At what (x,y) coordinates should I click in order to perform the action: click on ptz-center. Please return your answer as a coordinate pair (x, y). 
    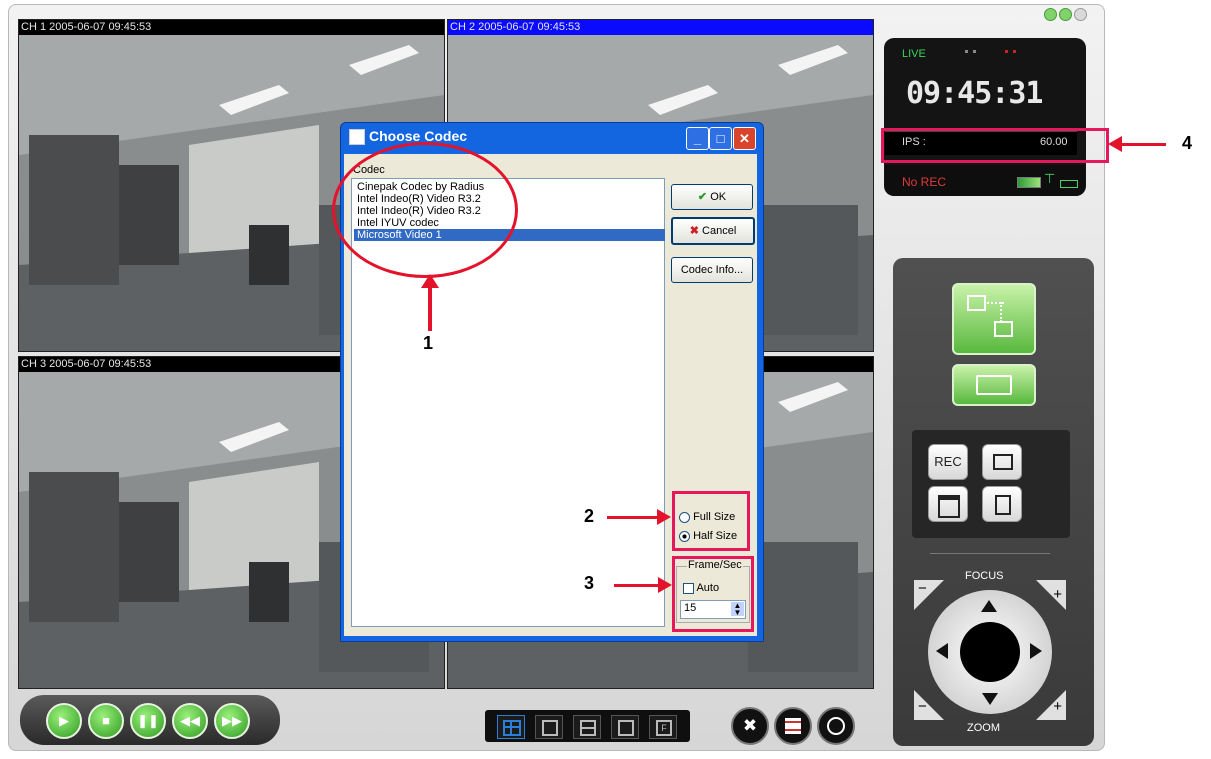
    Looking at the image, I should click on (990, 652).